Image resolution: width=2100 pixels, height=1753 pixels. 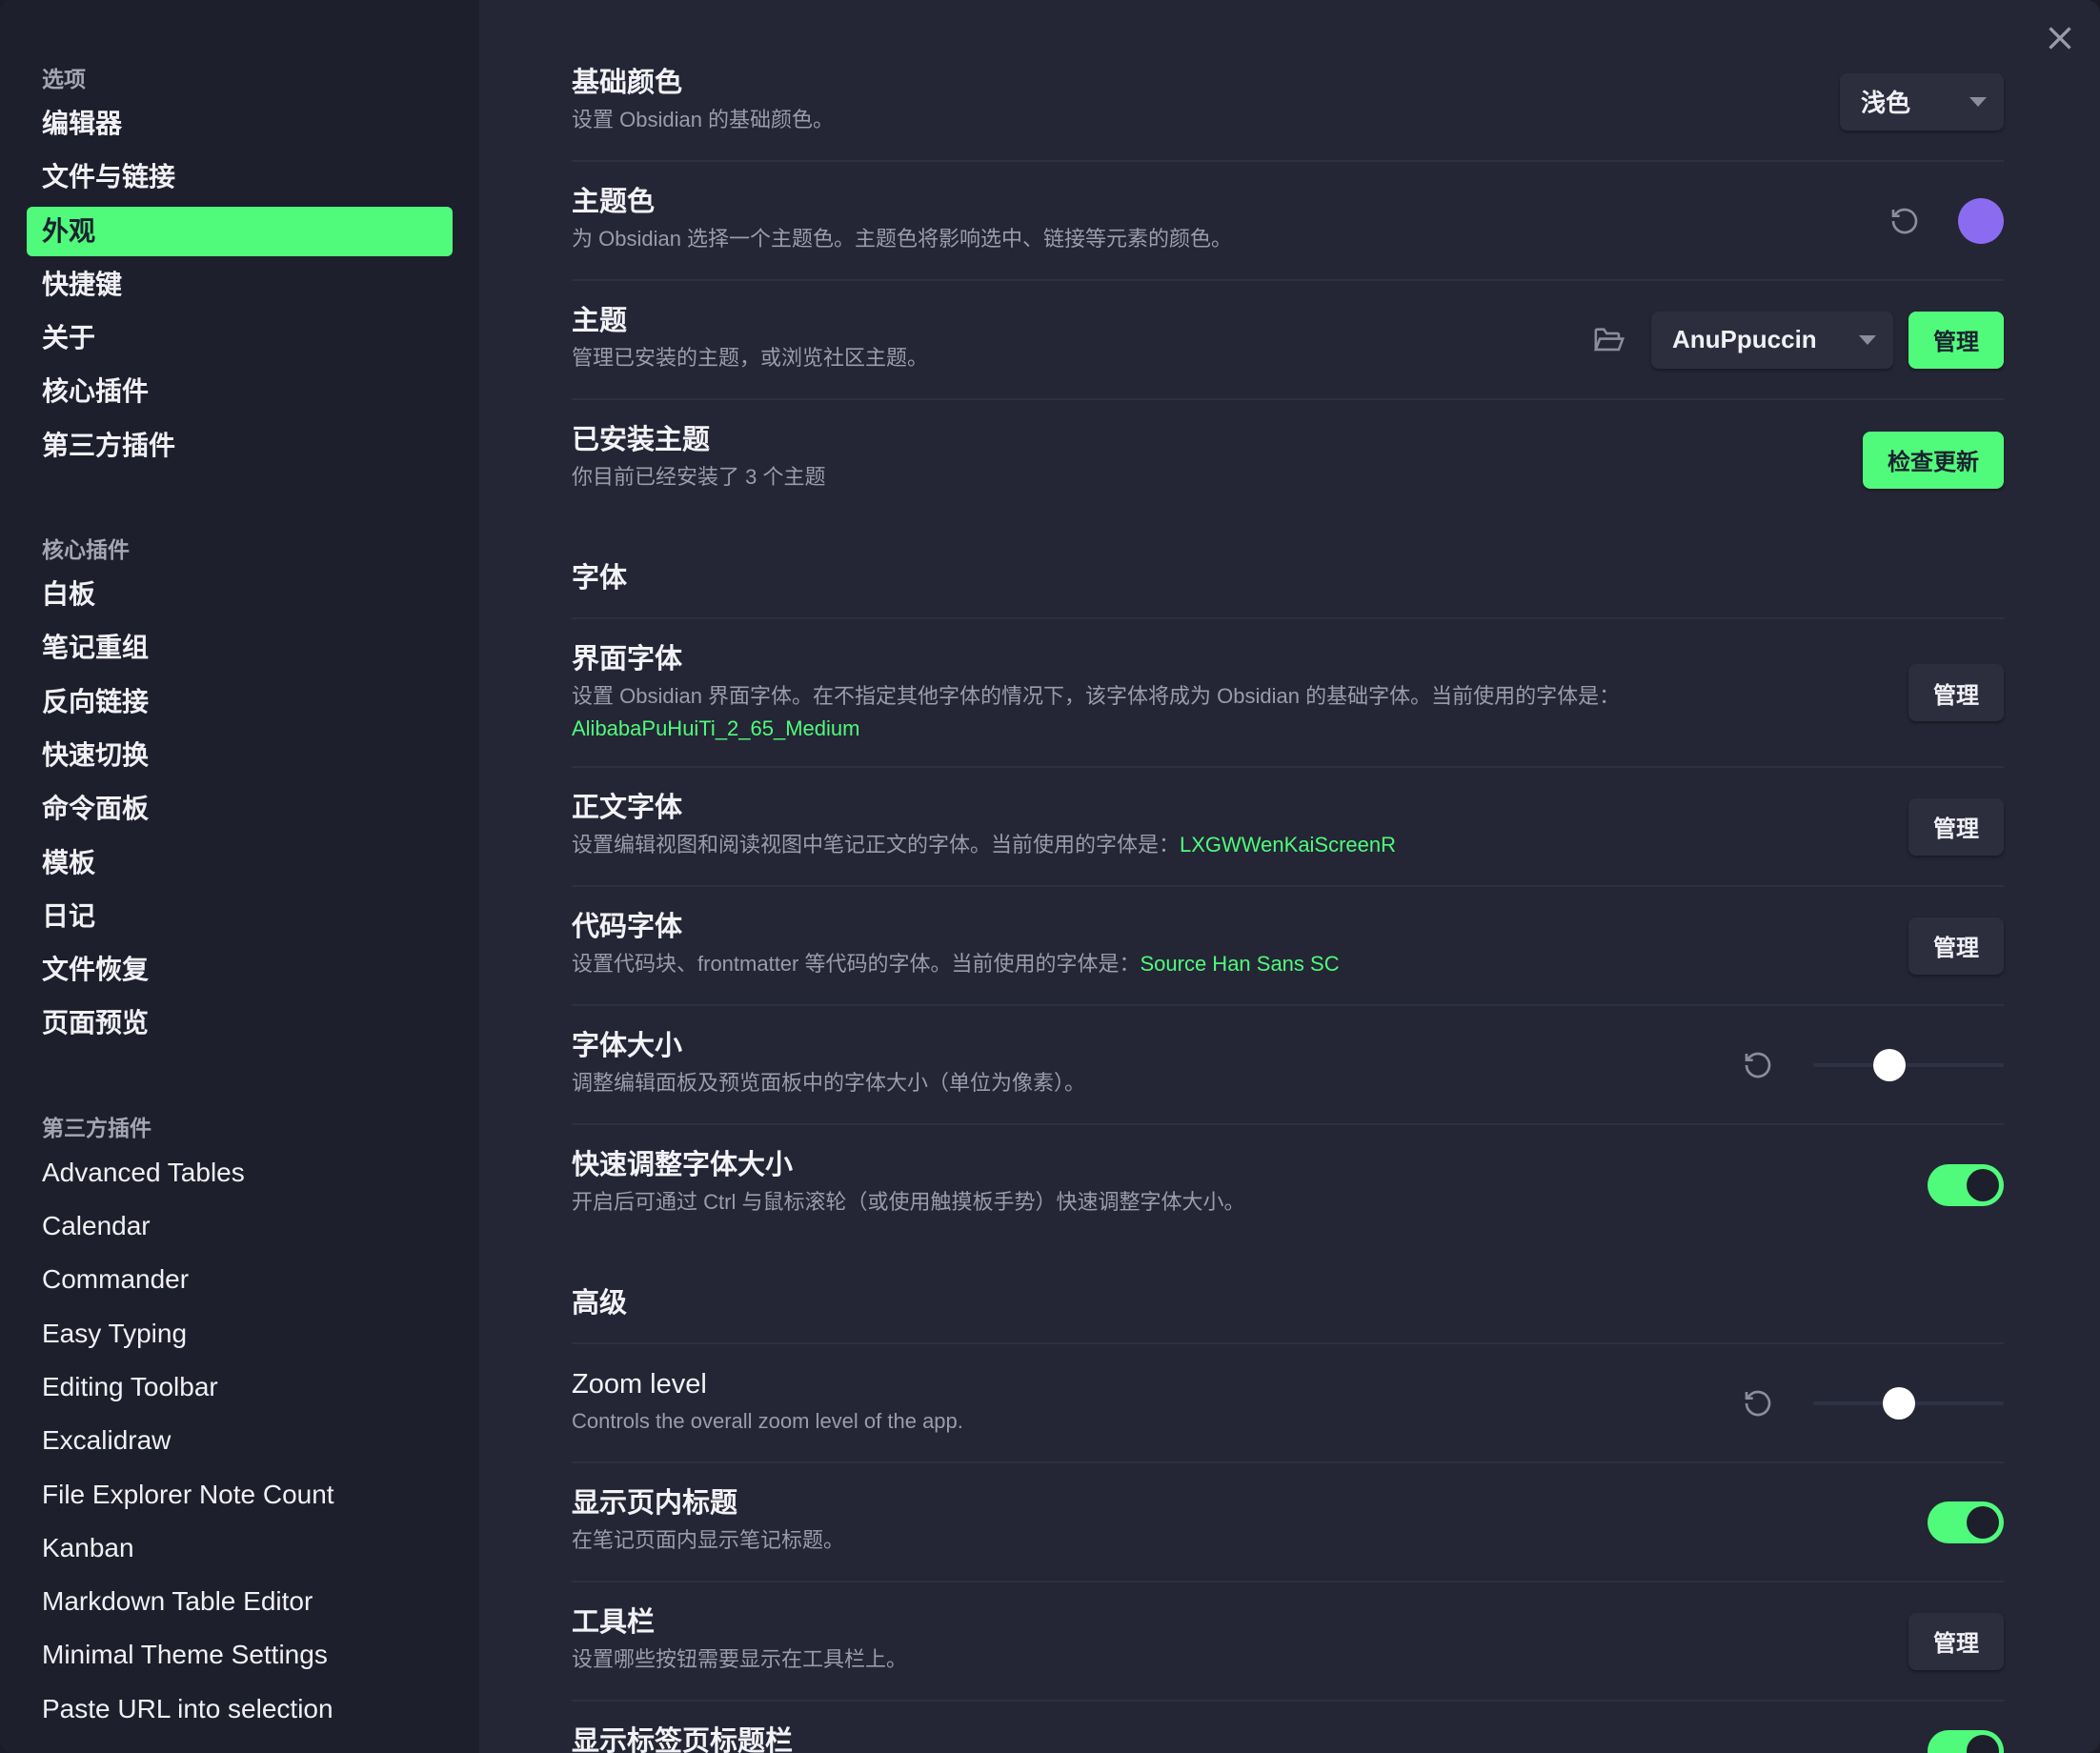 I want to click on setting-tab-title-bar: 显示标签页标题栏, so click(x=1288, y=1728).